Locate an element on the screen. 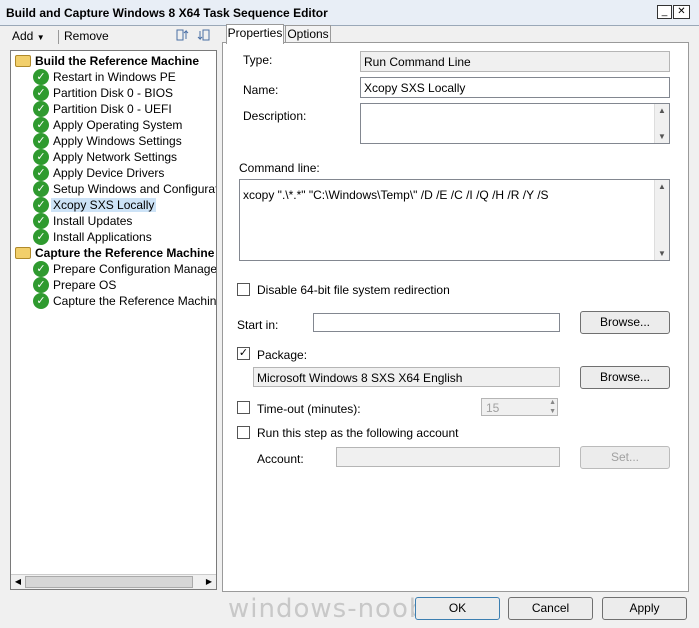 The height and width of the screenshot is (628, 699). name-label: Name: is located at coordinates (261, 90).